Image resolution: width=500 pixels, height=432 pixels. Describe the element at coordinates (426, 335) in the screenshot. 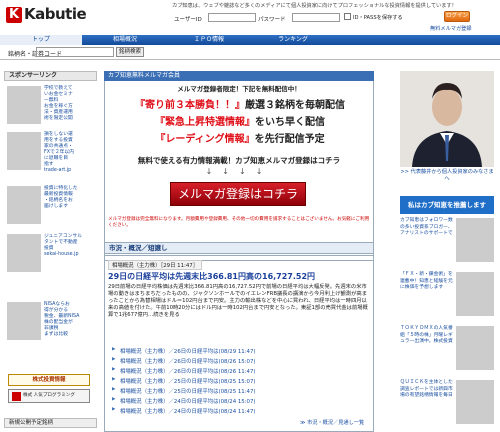

I see `recommender-text: ＴＯＫＹＯＭＸの人気番組「５時の株」月曜レギュラー出演中。株式投資` at that location.